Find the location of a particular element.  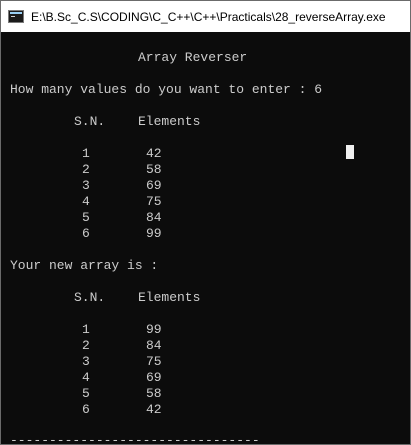

text-cursor is located at coordinates (350, 152).